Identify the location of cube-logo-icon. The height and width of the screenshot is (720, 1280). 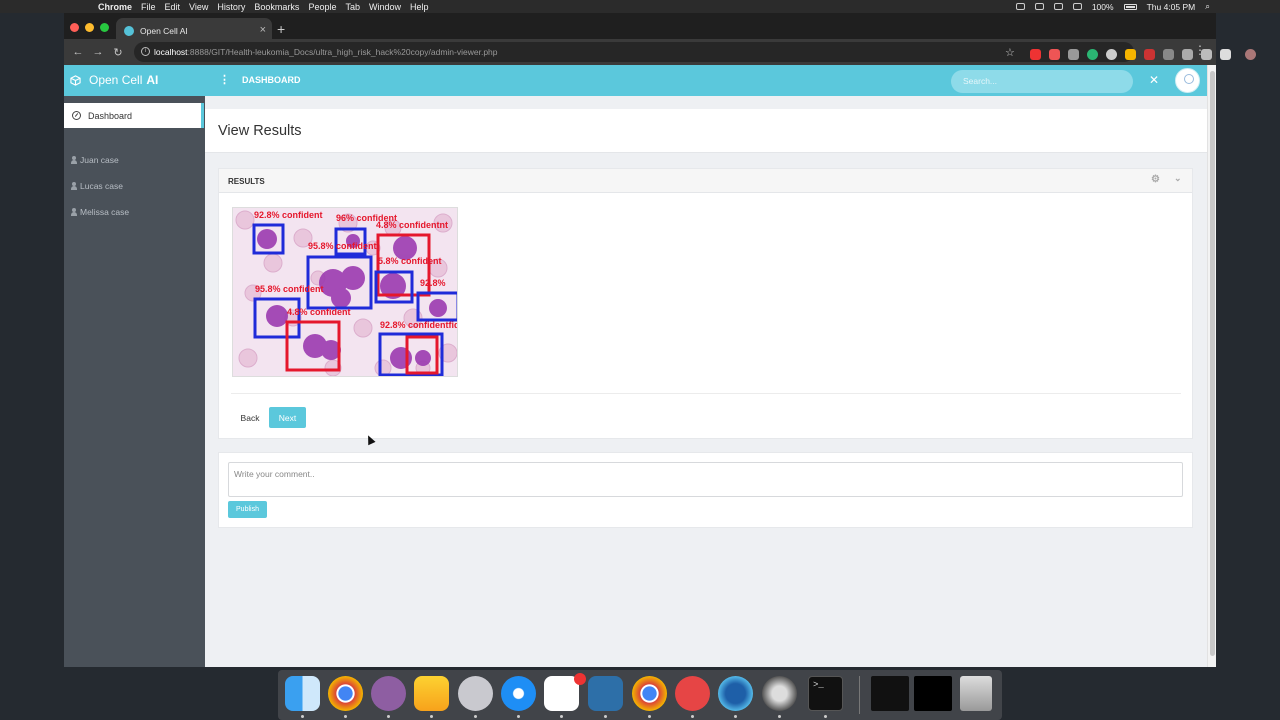
(75, 80).